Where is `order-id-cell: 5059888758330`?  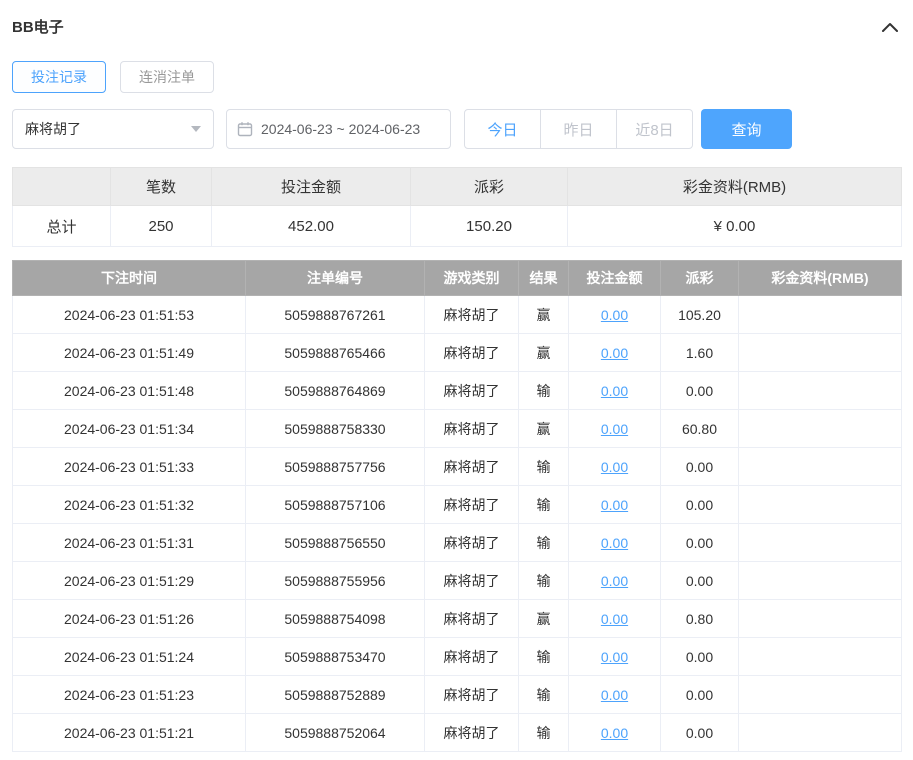
order-id-cell: 5059888758330 is located at coordinates (335, 428).